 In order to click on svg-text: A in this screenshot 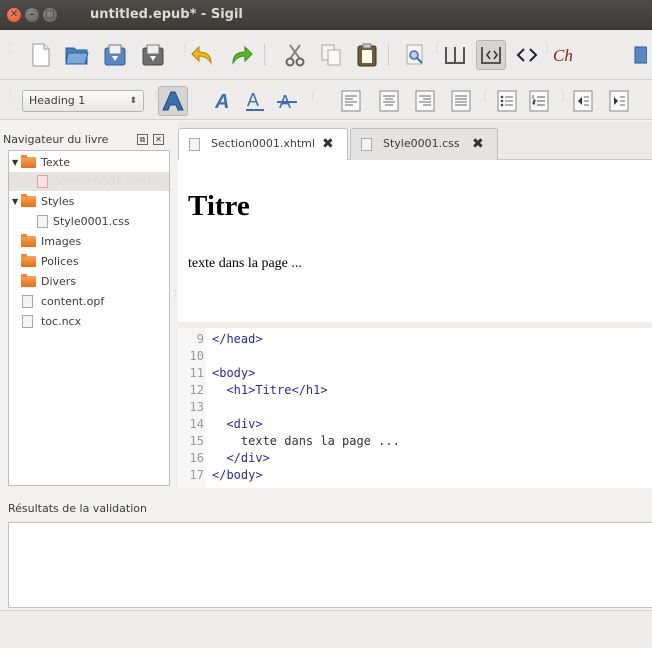, I will do `click(253, 100)`.